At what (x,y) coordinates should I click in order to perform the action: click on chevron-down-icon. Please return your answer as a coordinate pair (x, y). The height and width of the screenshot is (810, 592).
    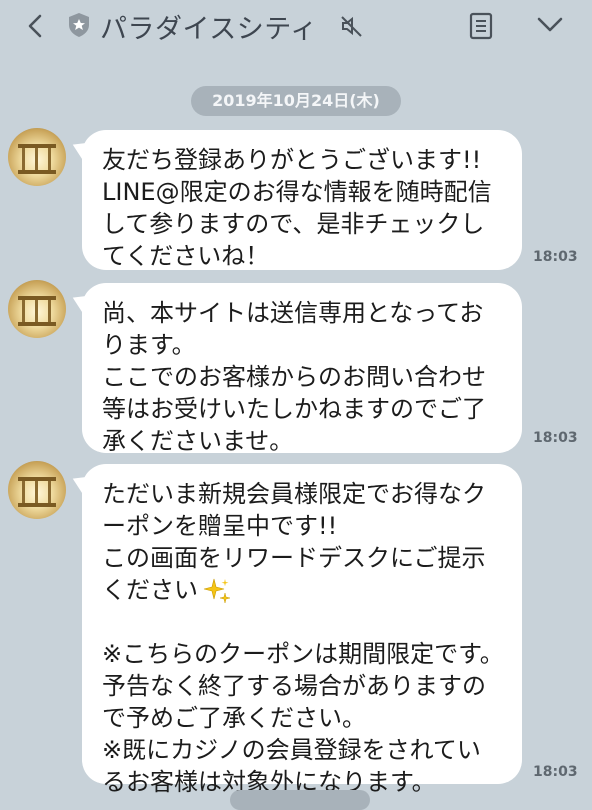
    Looking at the image, I should click on (550, 25).